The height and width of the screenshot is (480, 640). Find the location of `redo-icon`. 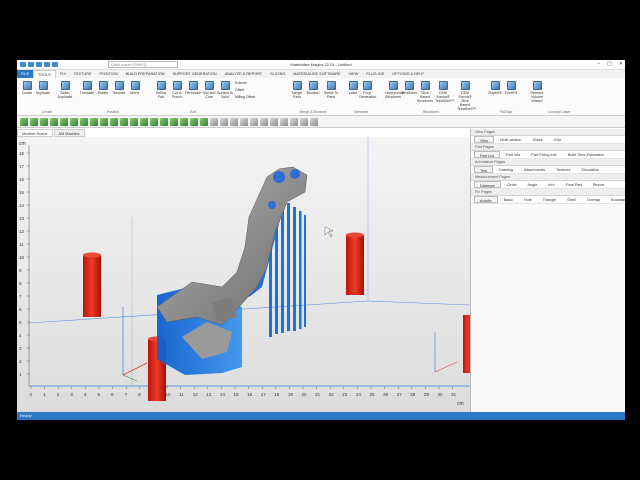

redo-icon is located at coordinates (47, 64).